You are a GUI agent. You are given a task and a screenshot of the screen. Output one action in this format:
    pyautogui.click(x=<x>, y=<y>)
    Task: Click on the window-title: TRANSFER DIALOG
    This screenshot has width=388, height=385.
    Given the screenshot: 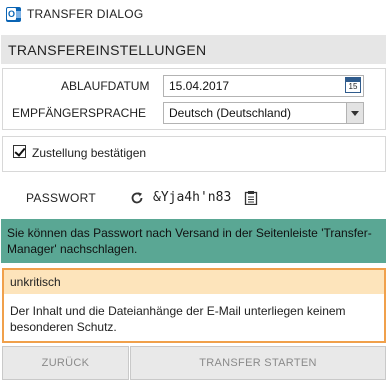 What is the action you would take?
    pyautogui.click(x=85, y=14)
    